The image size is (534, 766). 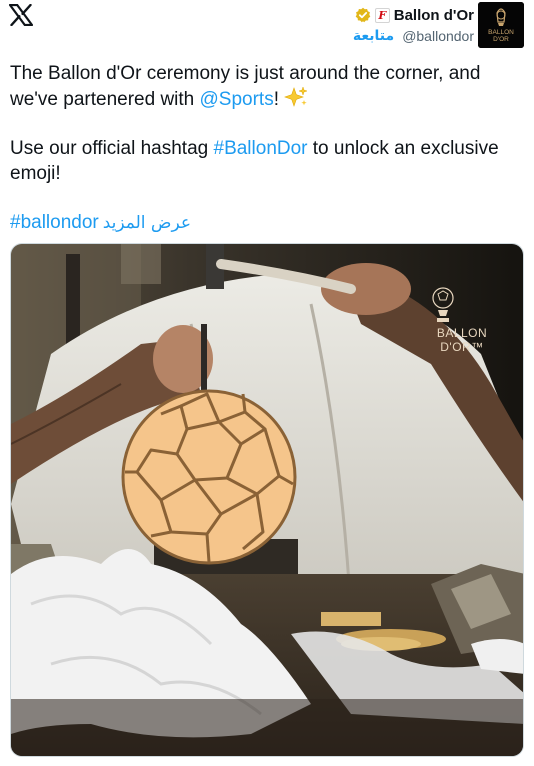 I want to click on hashtag-link: #BallonDor, so click(x=261, y=148).